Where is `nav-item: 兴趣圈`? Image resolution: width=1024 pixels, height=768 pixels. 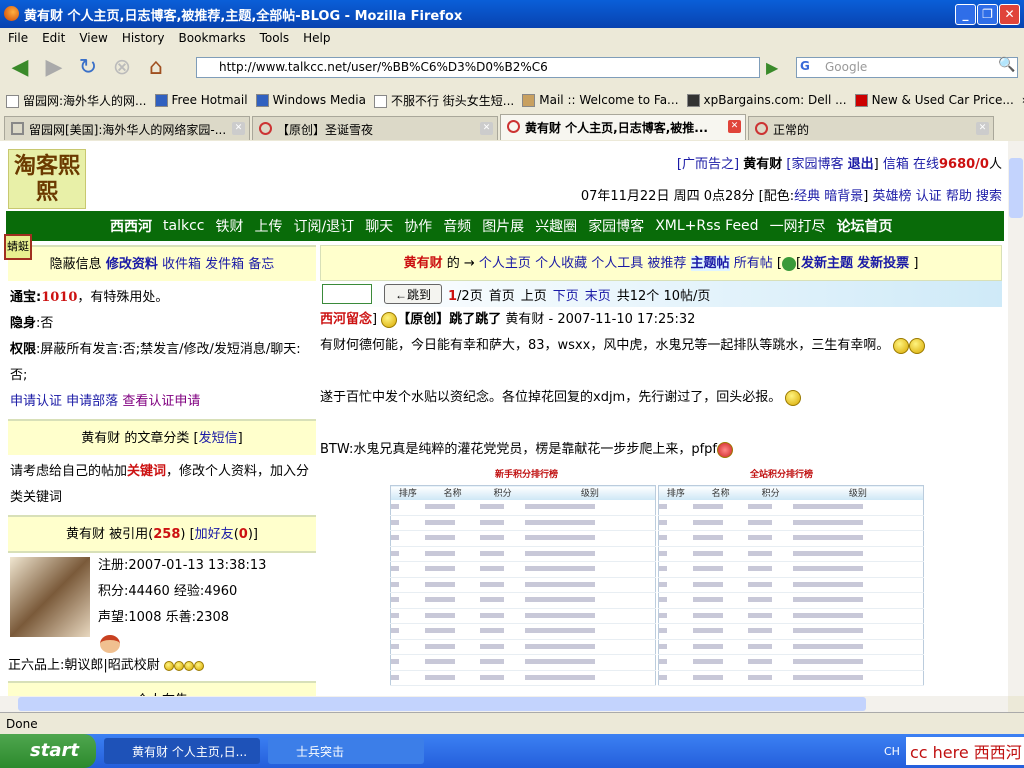
nav-item: 兴趣圈 is located at coordinates (556, 226).